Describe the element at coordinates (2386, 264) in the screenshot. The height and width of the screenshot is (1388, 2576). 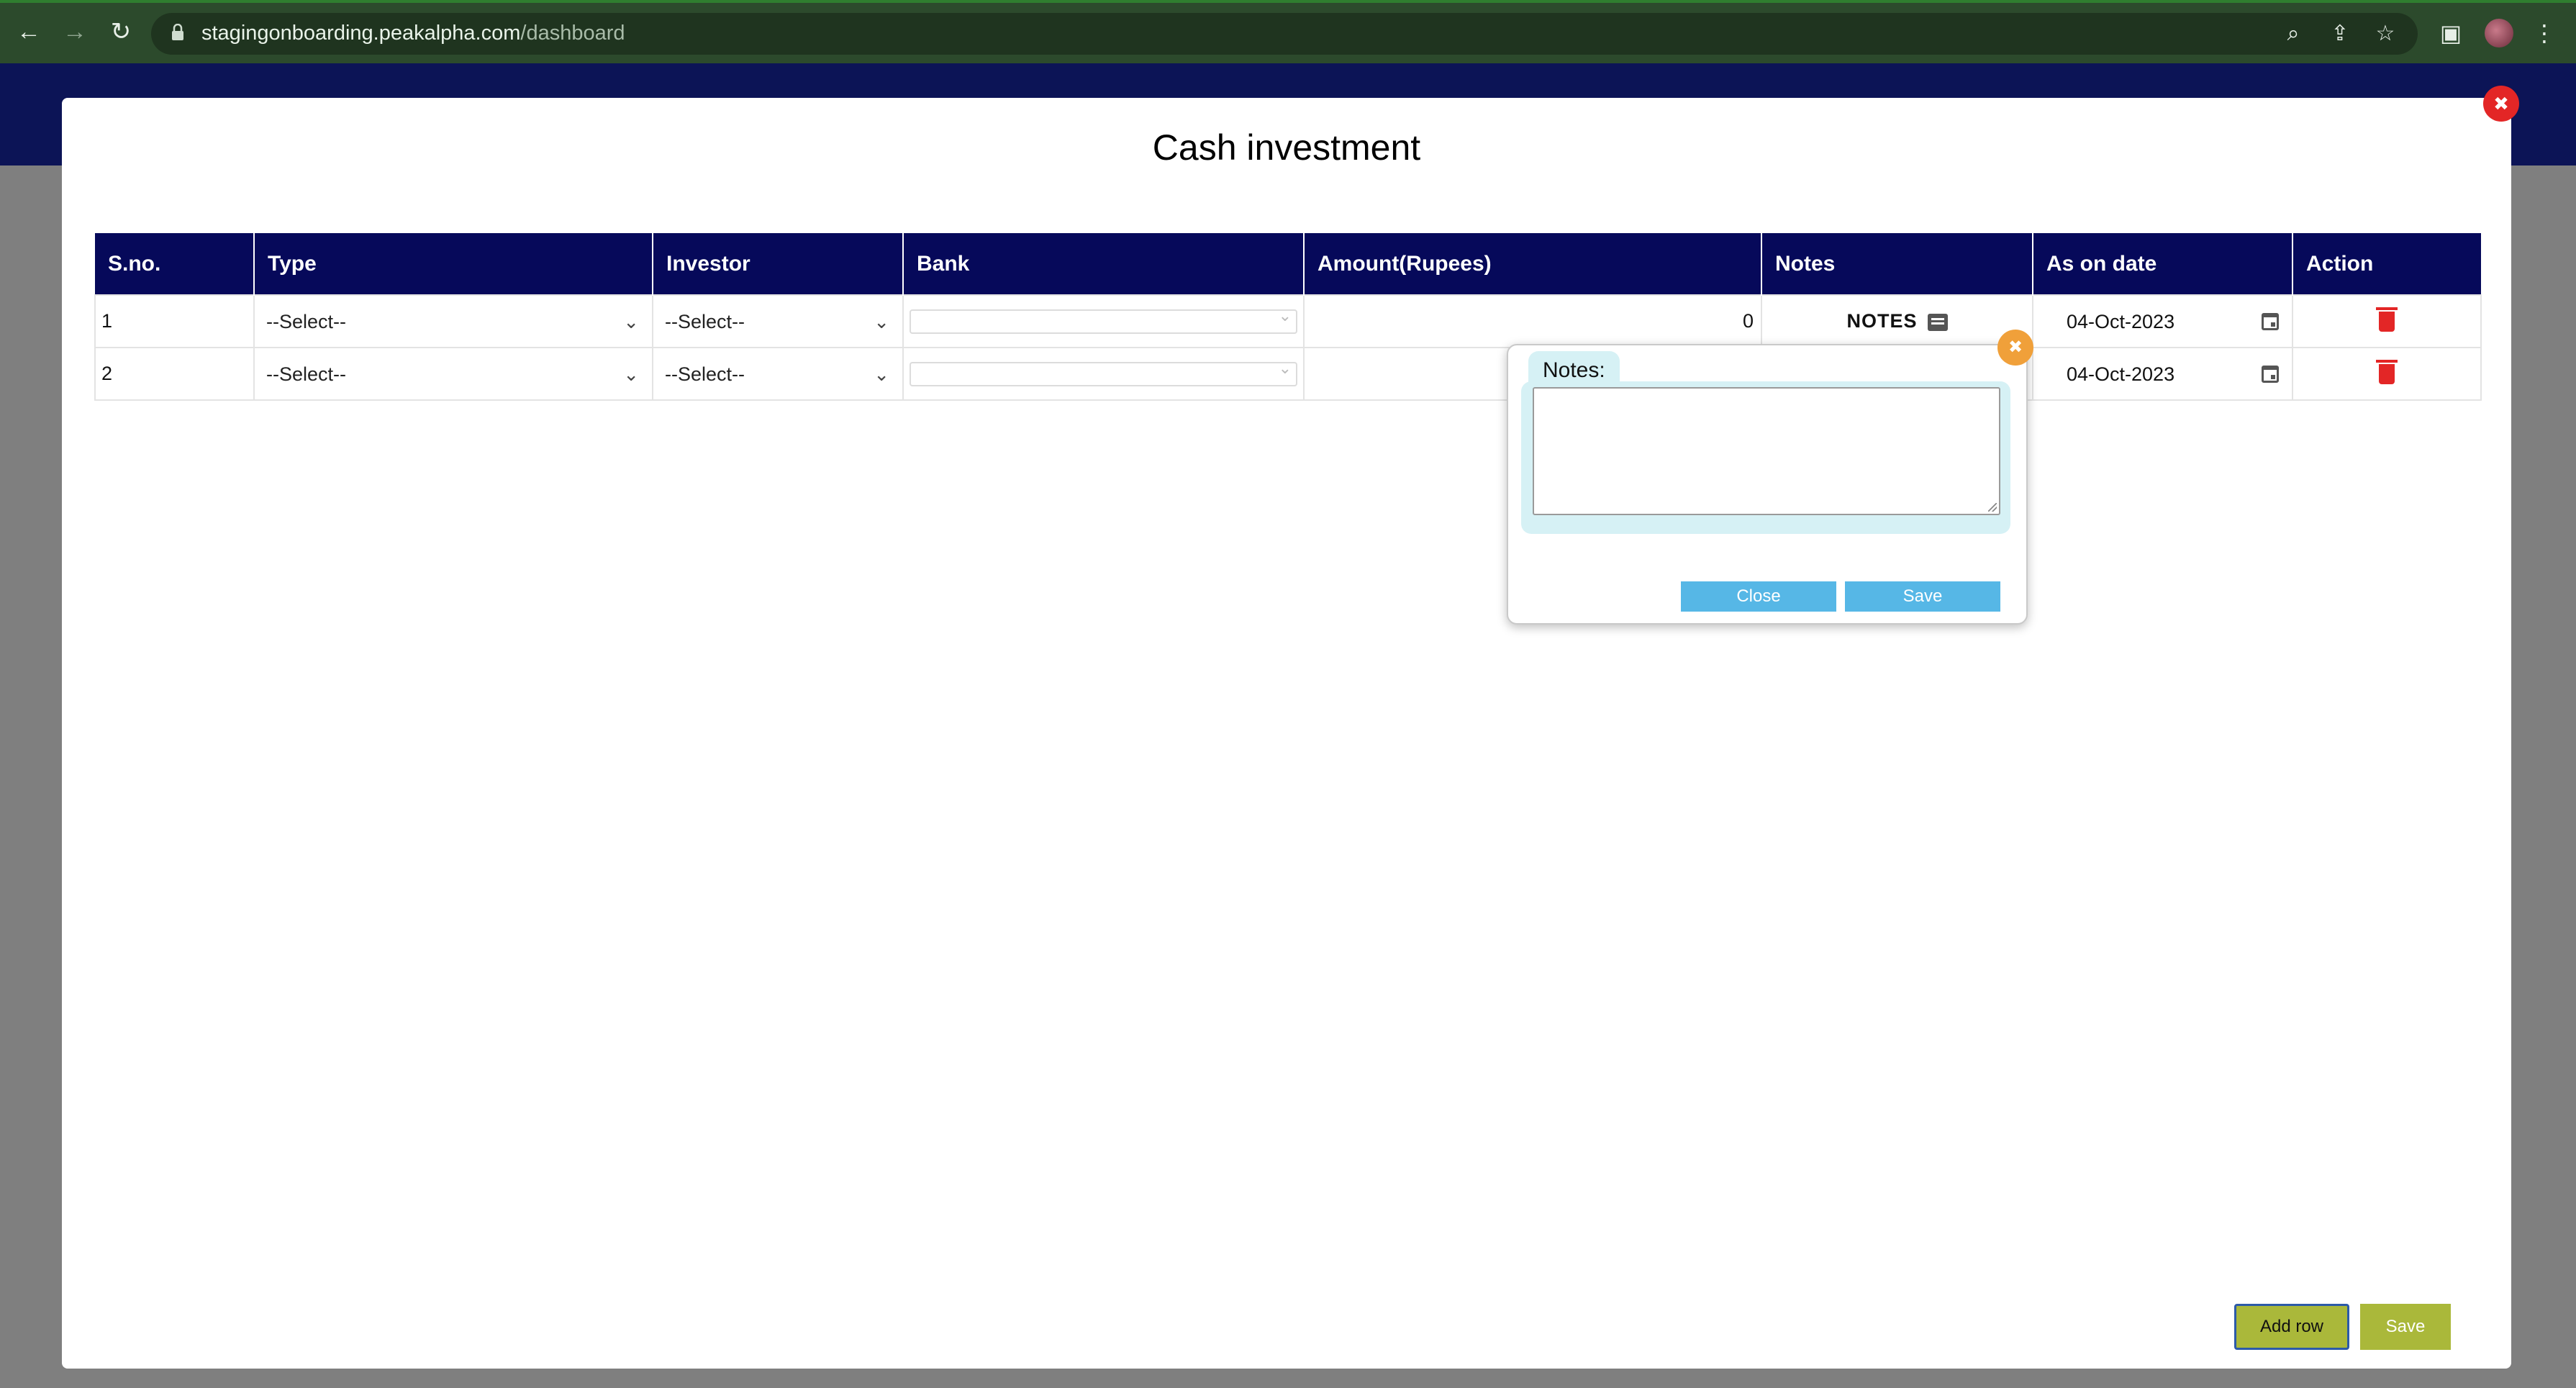
I see `col-header-action: Action` at that location.